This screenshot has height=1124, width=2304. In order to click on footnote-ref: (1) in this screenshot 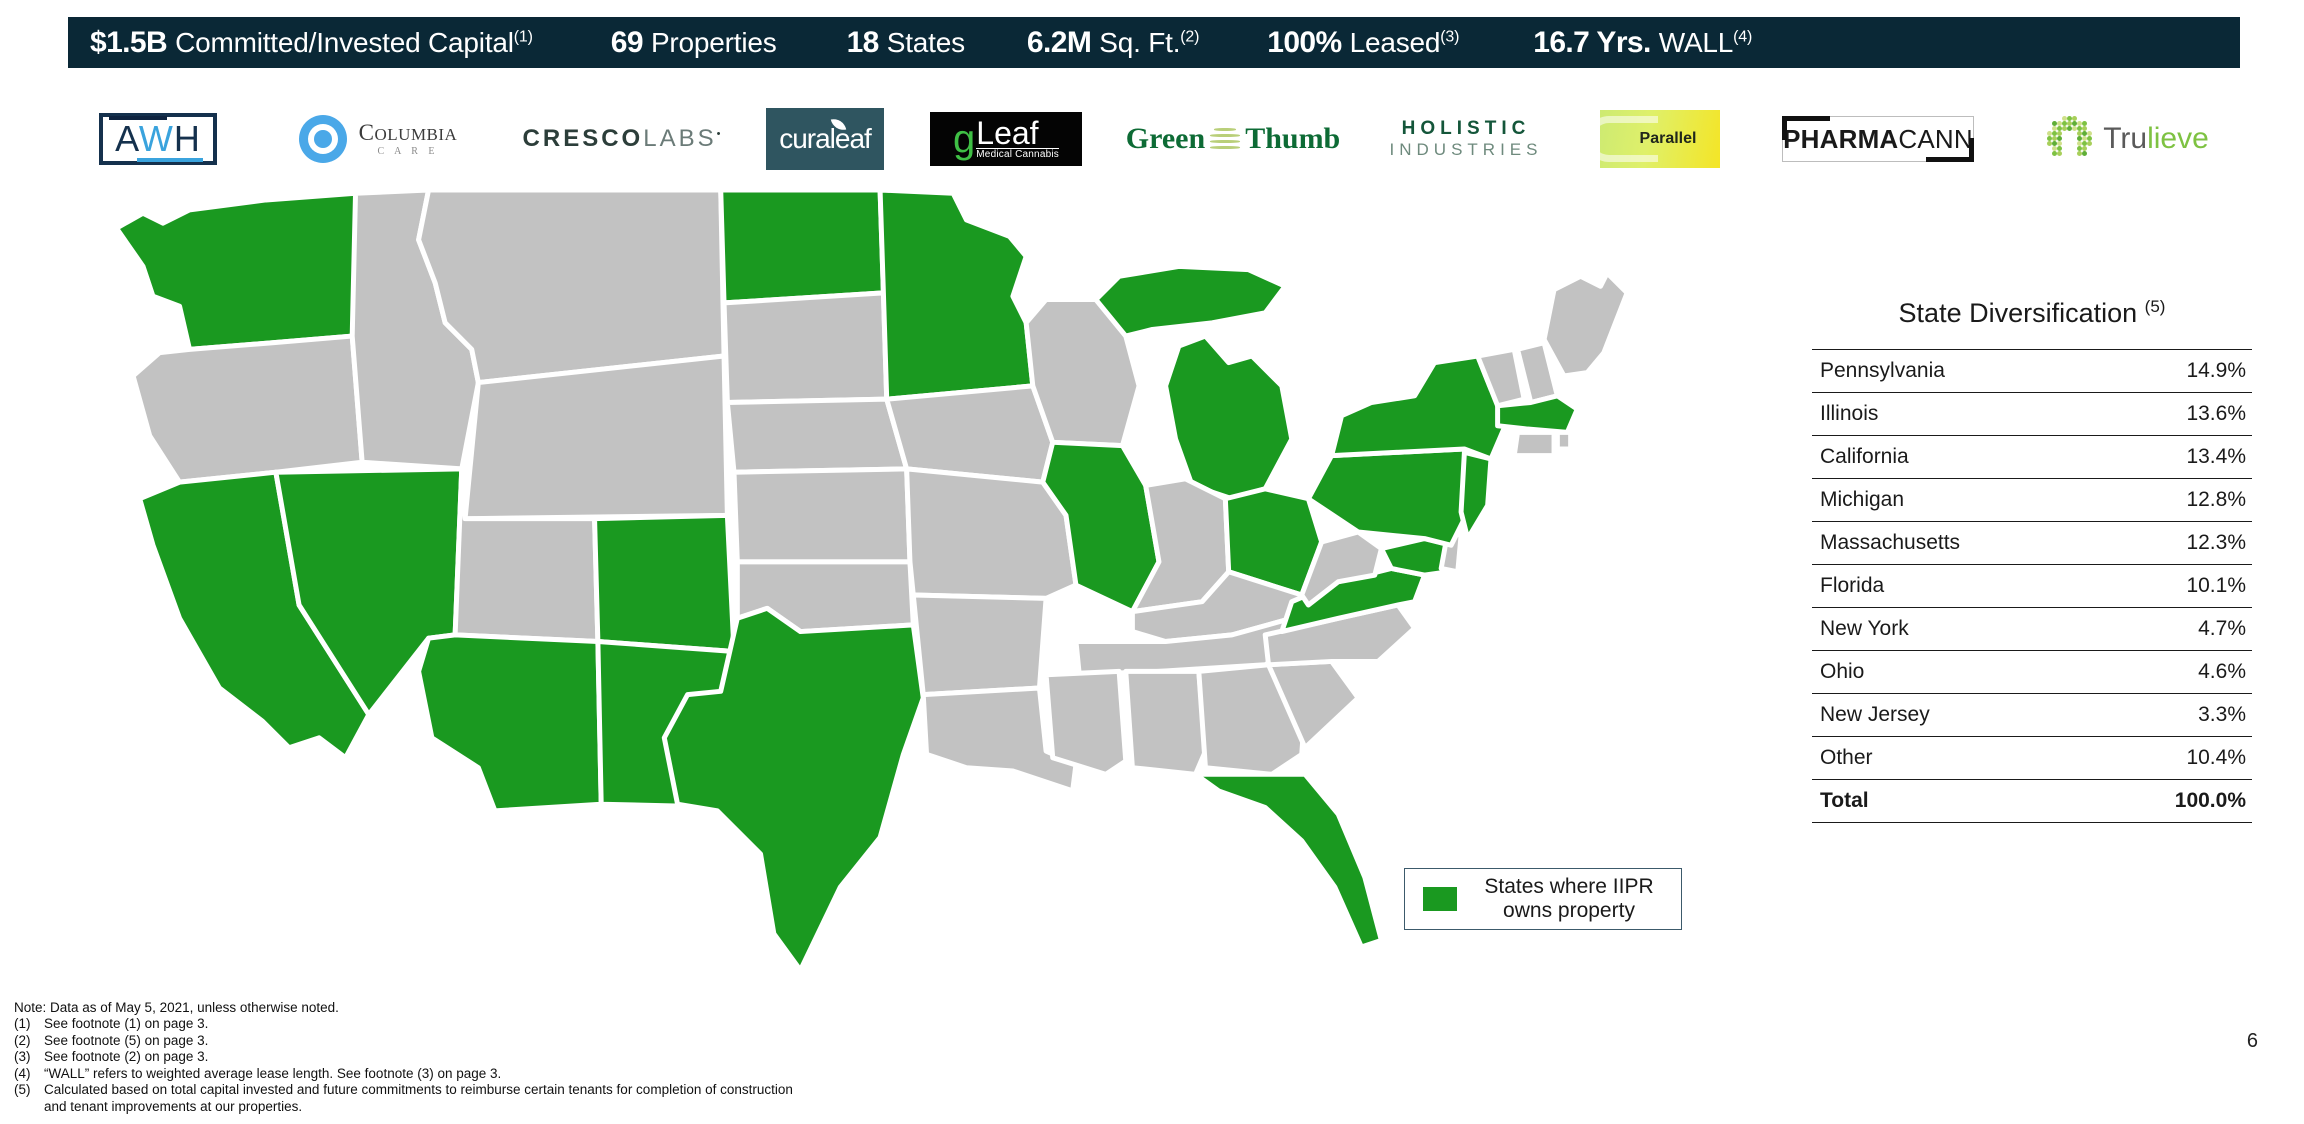, I will do `click(523, 37)`.